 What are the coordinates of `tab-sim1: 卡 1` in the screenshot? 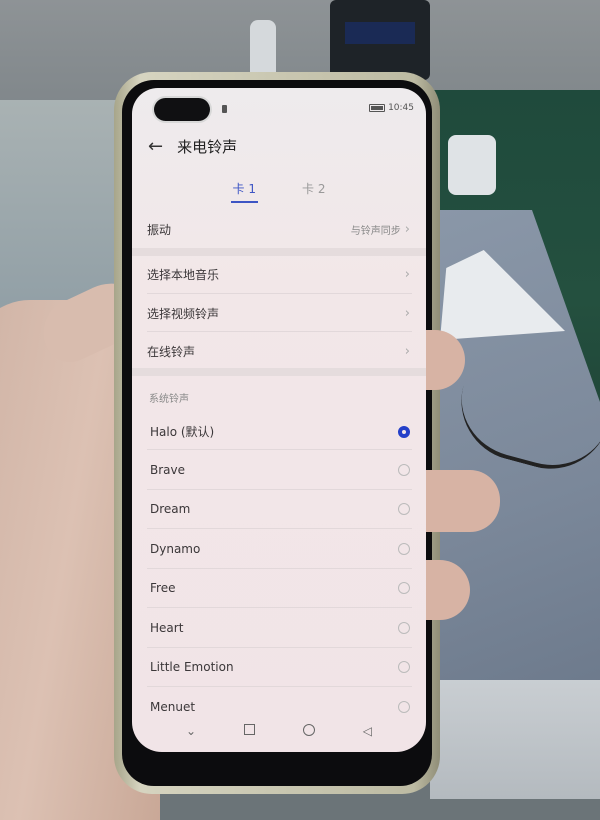 It's located at (244, 191).